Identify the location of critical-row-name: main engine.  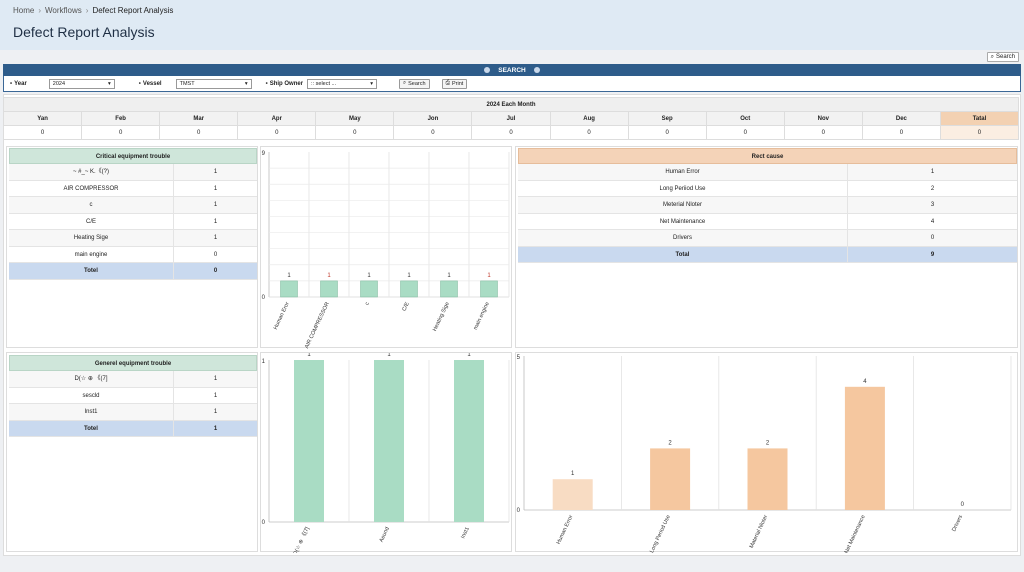
(91, 254).